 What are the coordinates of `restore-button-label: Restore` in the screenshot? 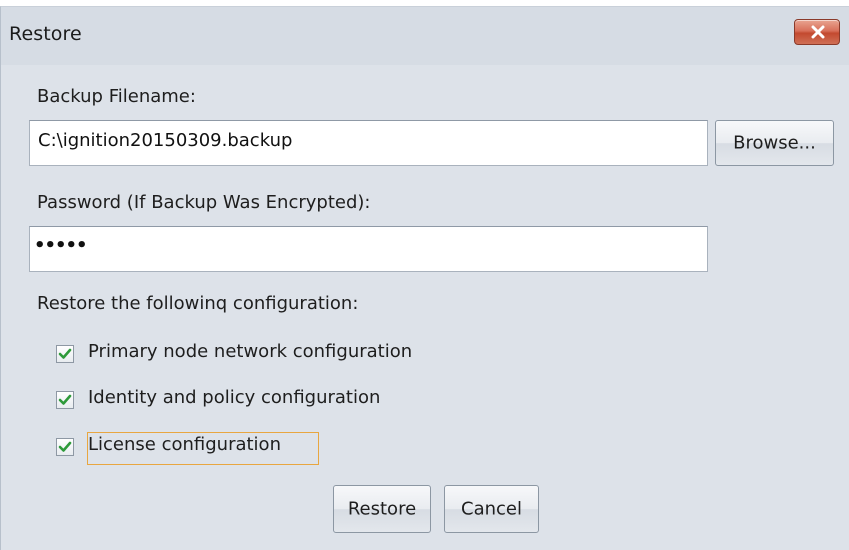 It's located at (382, 509).